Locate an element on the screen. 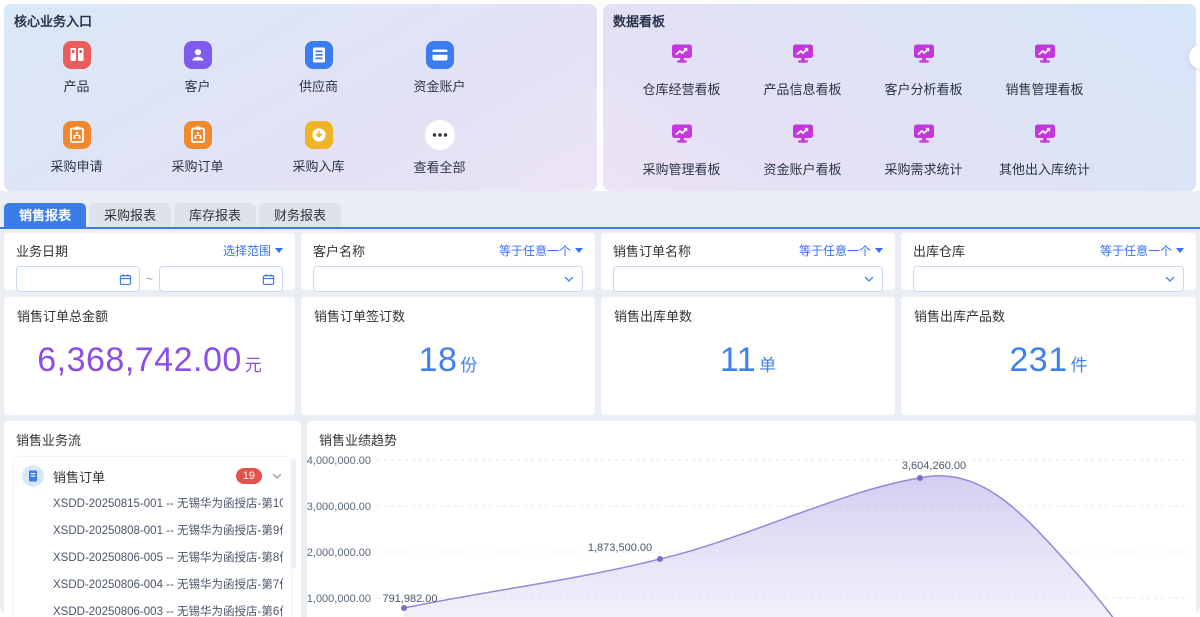 The image size is (1200, 617). dashboard-item-purchase-demand: 采购需求统计 is located at coordinates (923, 148).